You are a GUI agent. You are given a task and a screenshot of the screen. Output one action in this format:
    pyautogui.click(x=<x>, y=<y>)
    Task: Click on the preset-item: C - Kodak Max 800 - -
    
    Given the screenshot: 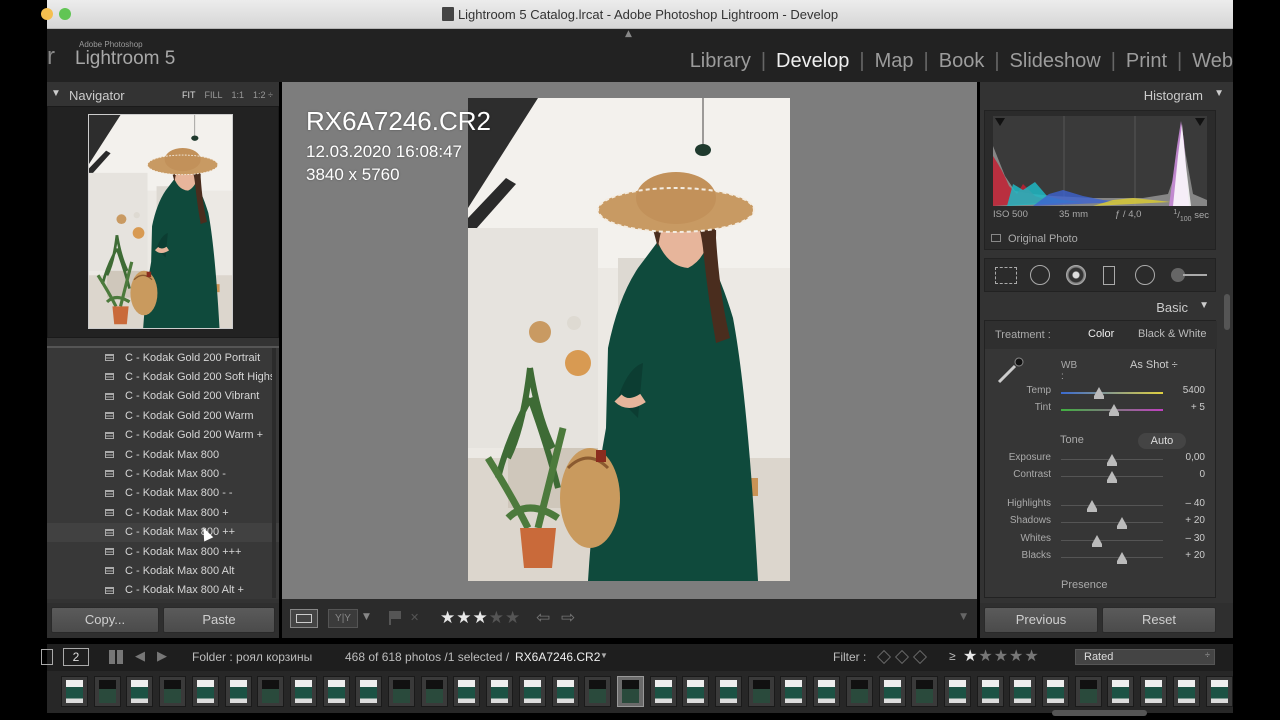 What is the action you would take?
    pyautogui.click(x=163, y=493)
    